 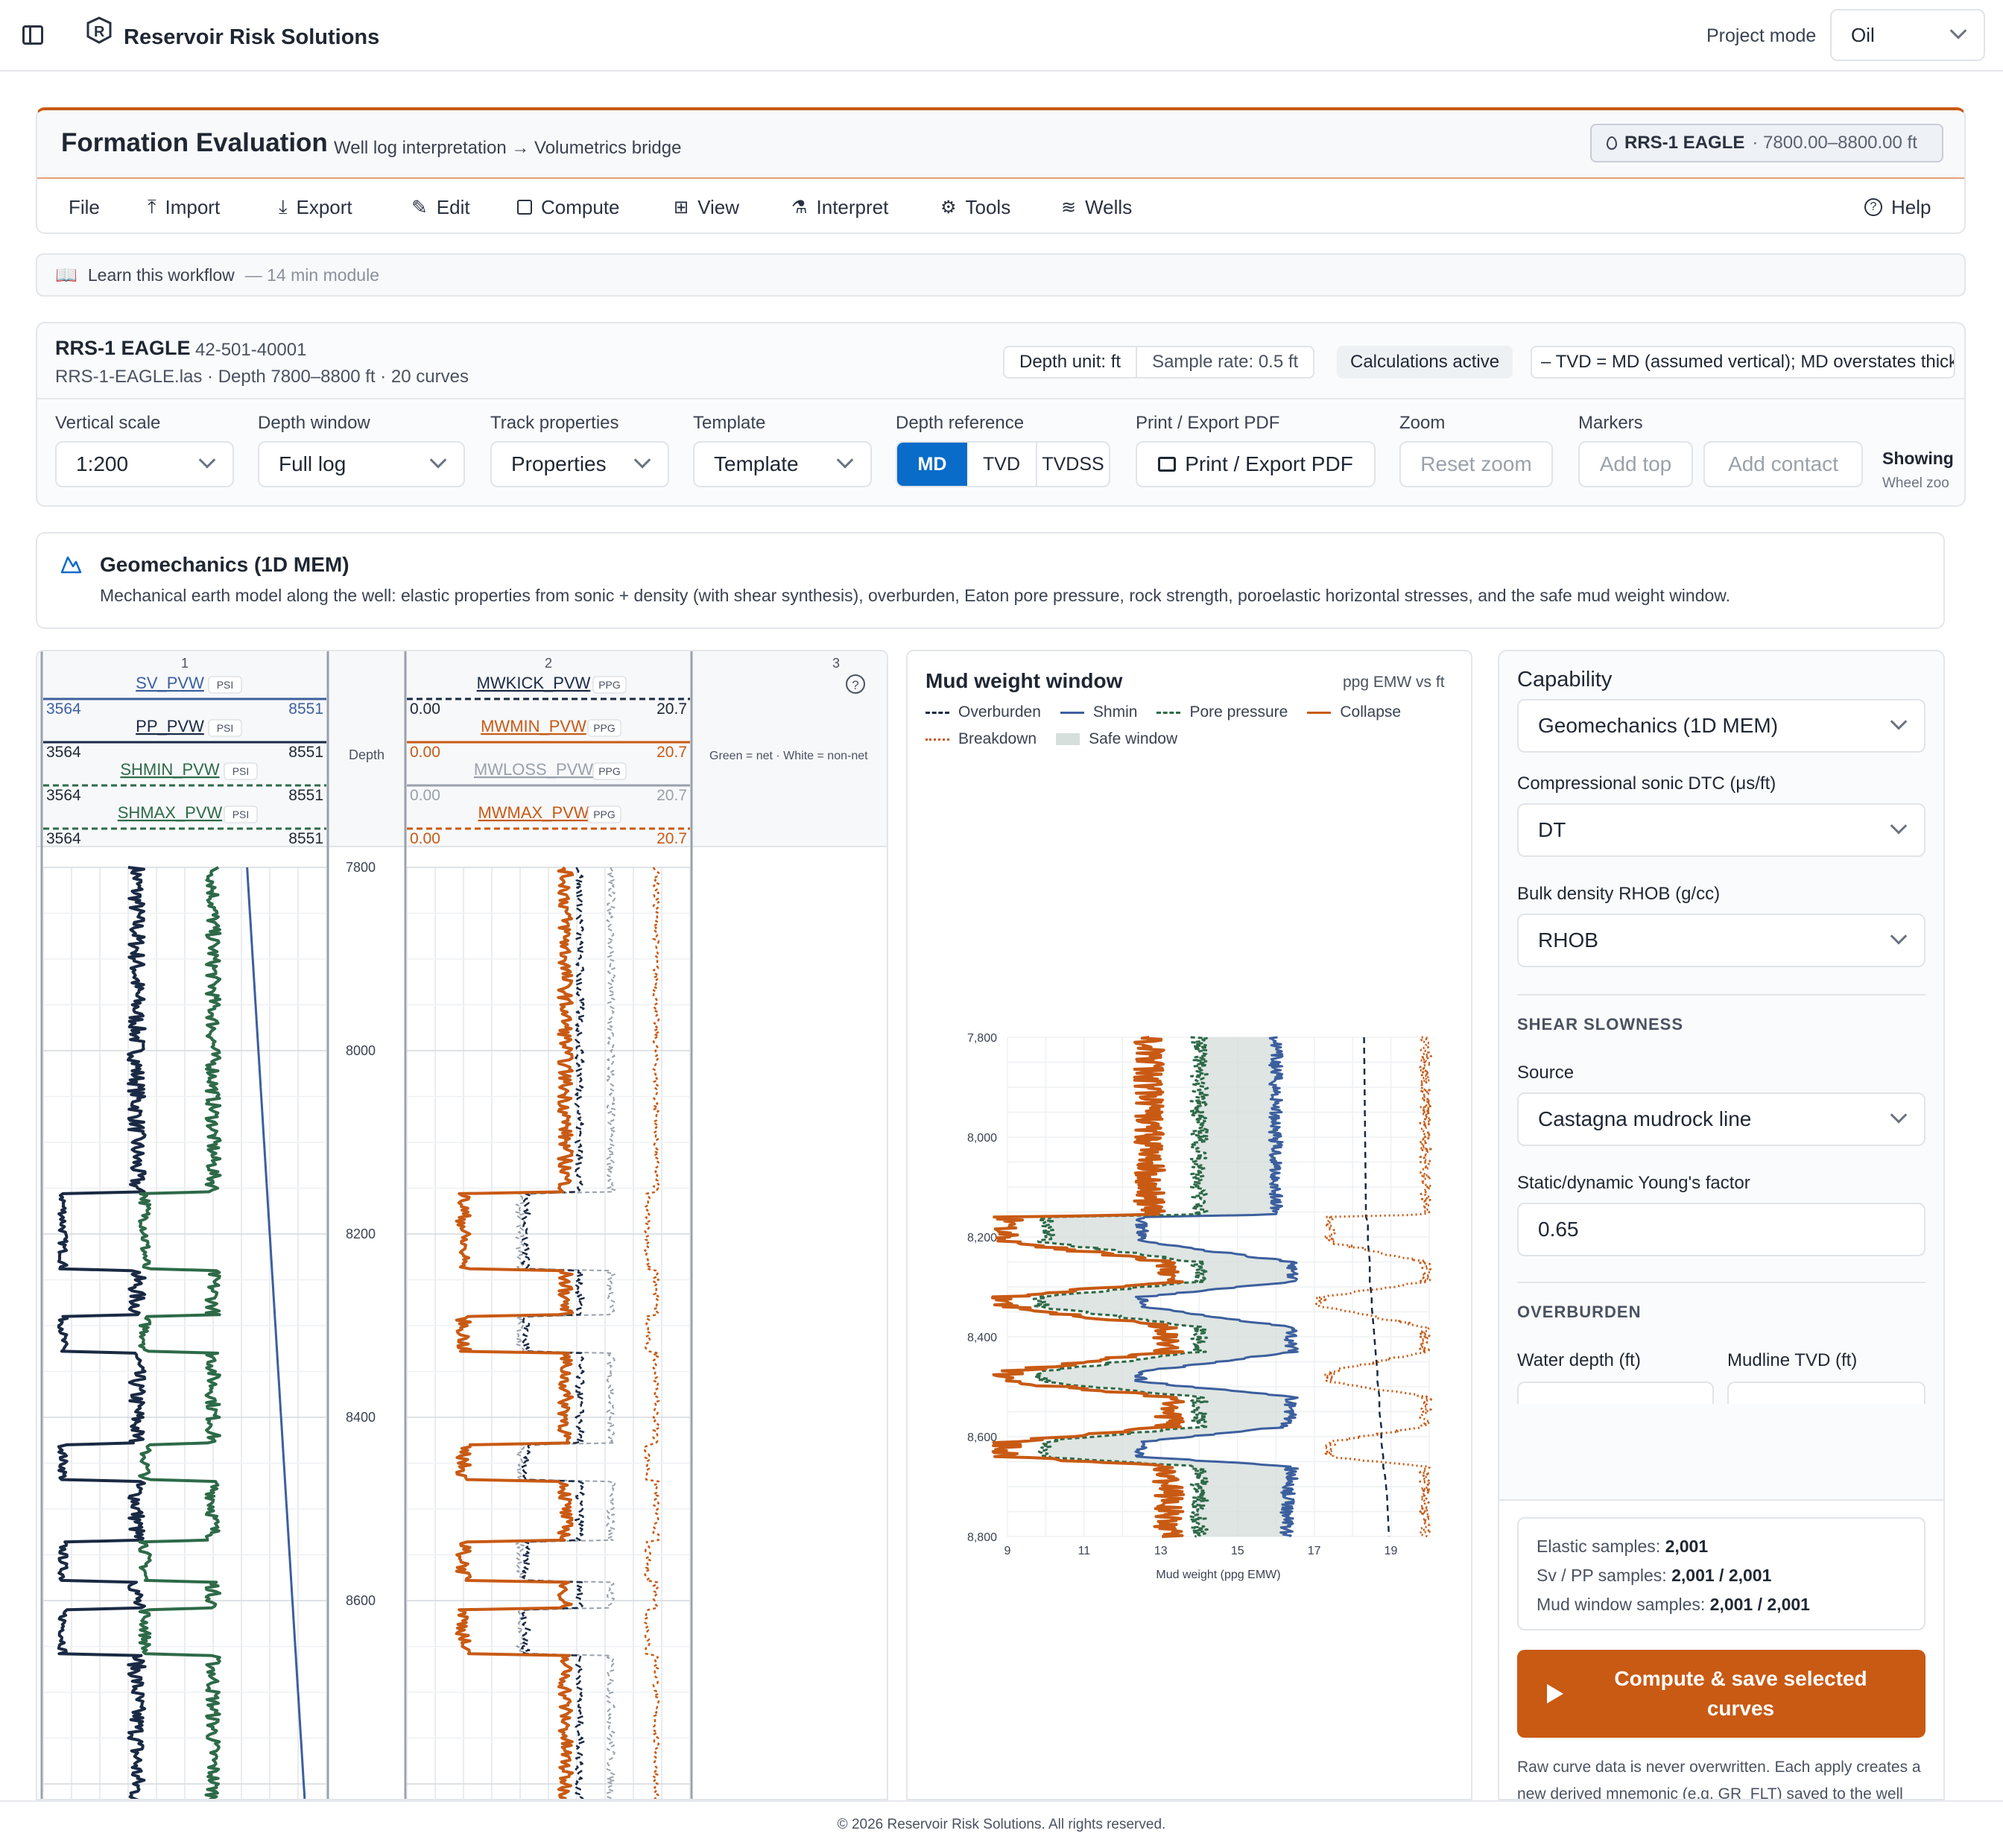 I want to click on menu-view: ⊞ View, so click(x=732, y=207).